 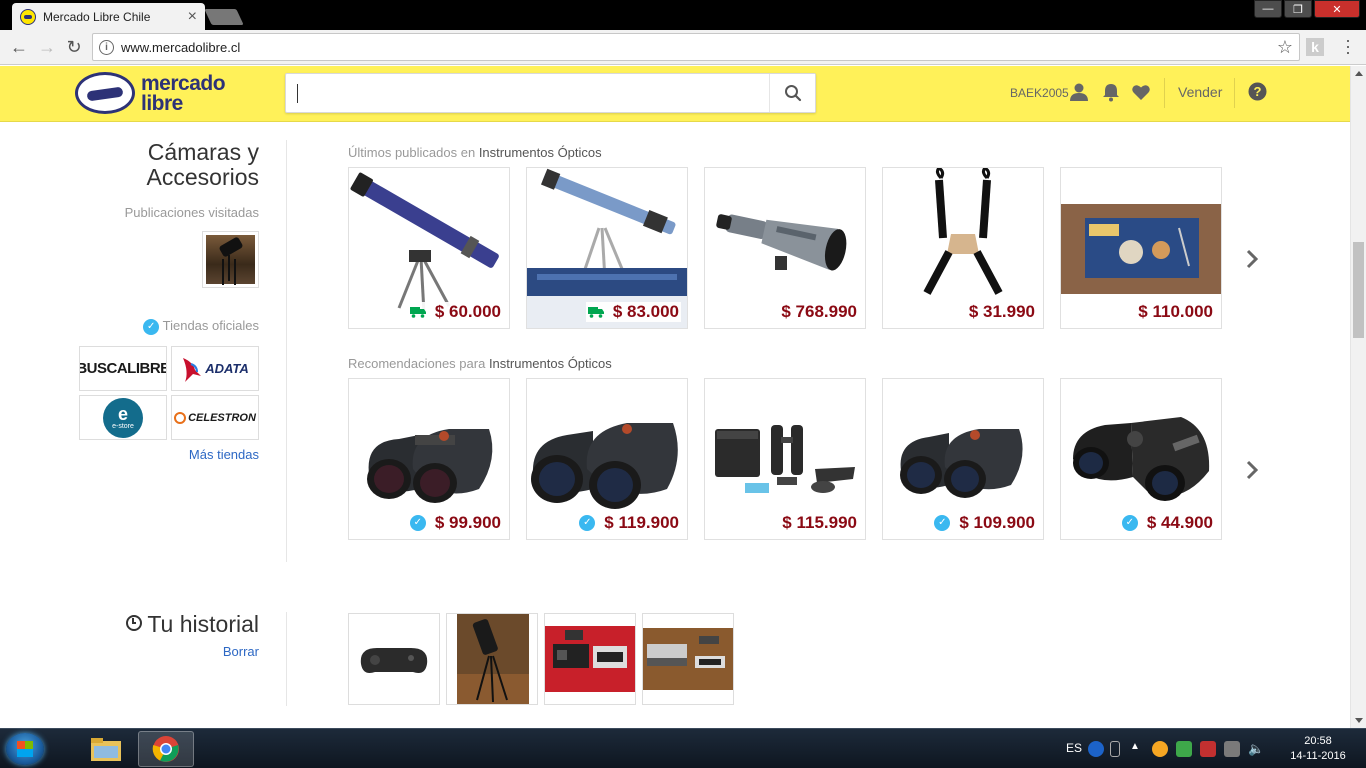 What do you see at coordinates (699, 47) in the screenshot?
I see `url-text: www.mercadolibre.cl` at bounding box center [699, 47].